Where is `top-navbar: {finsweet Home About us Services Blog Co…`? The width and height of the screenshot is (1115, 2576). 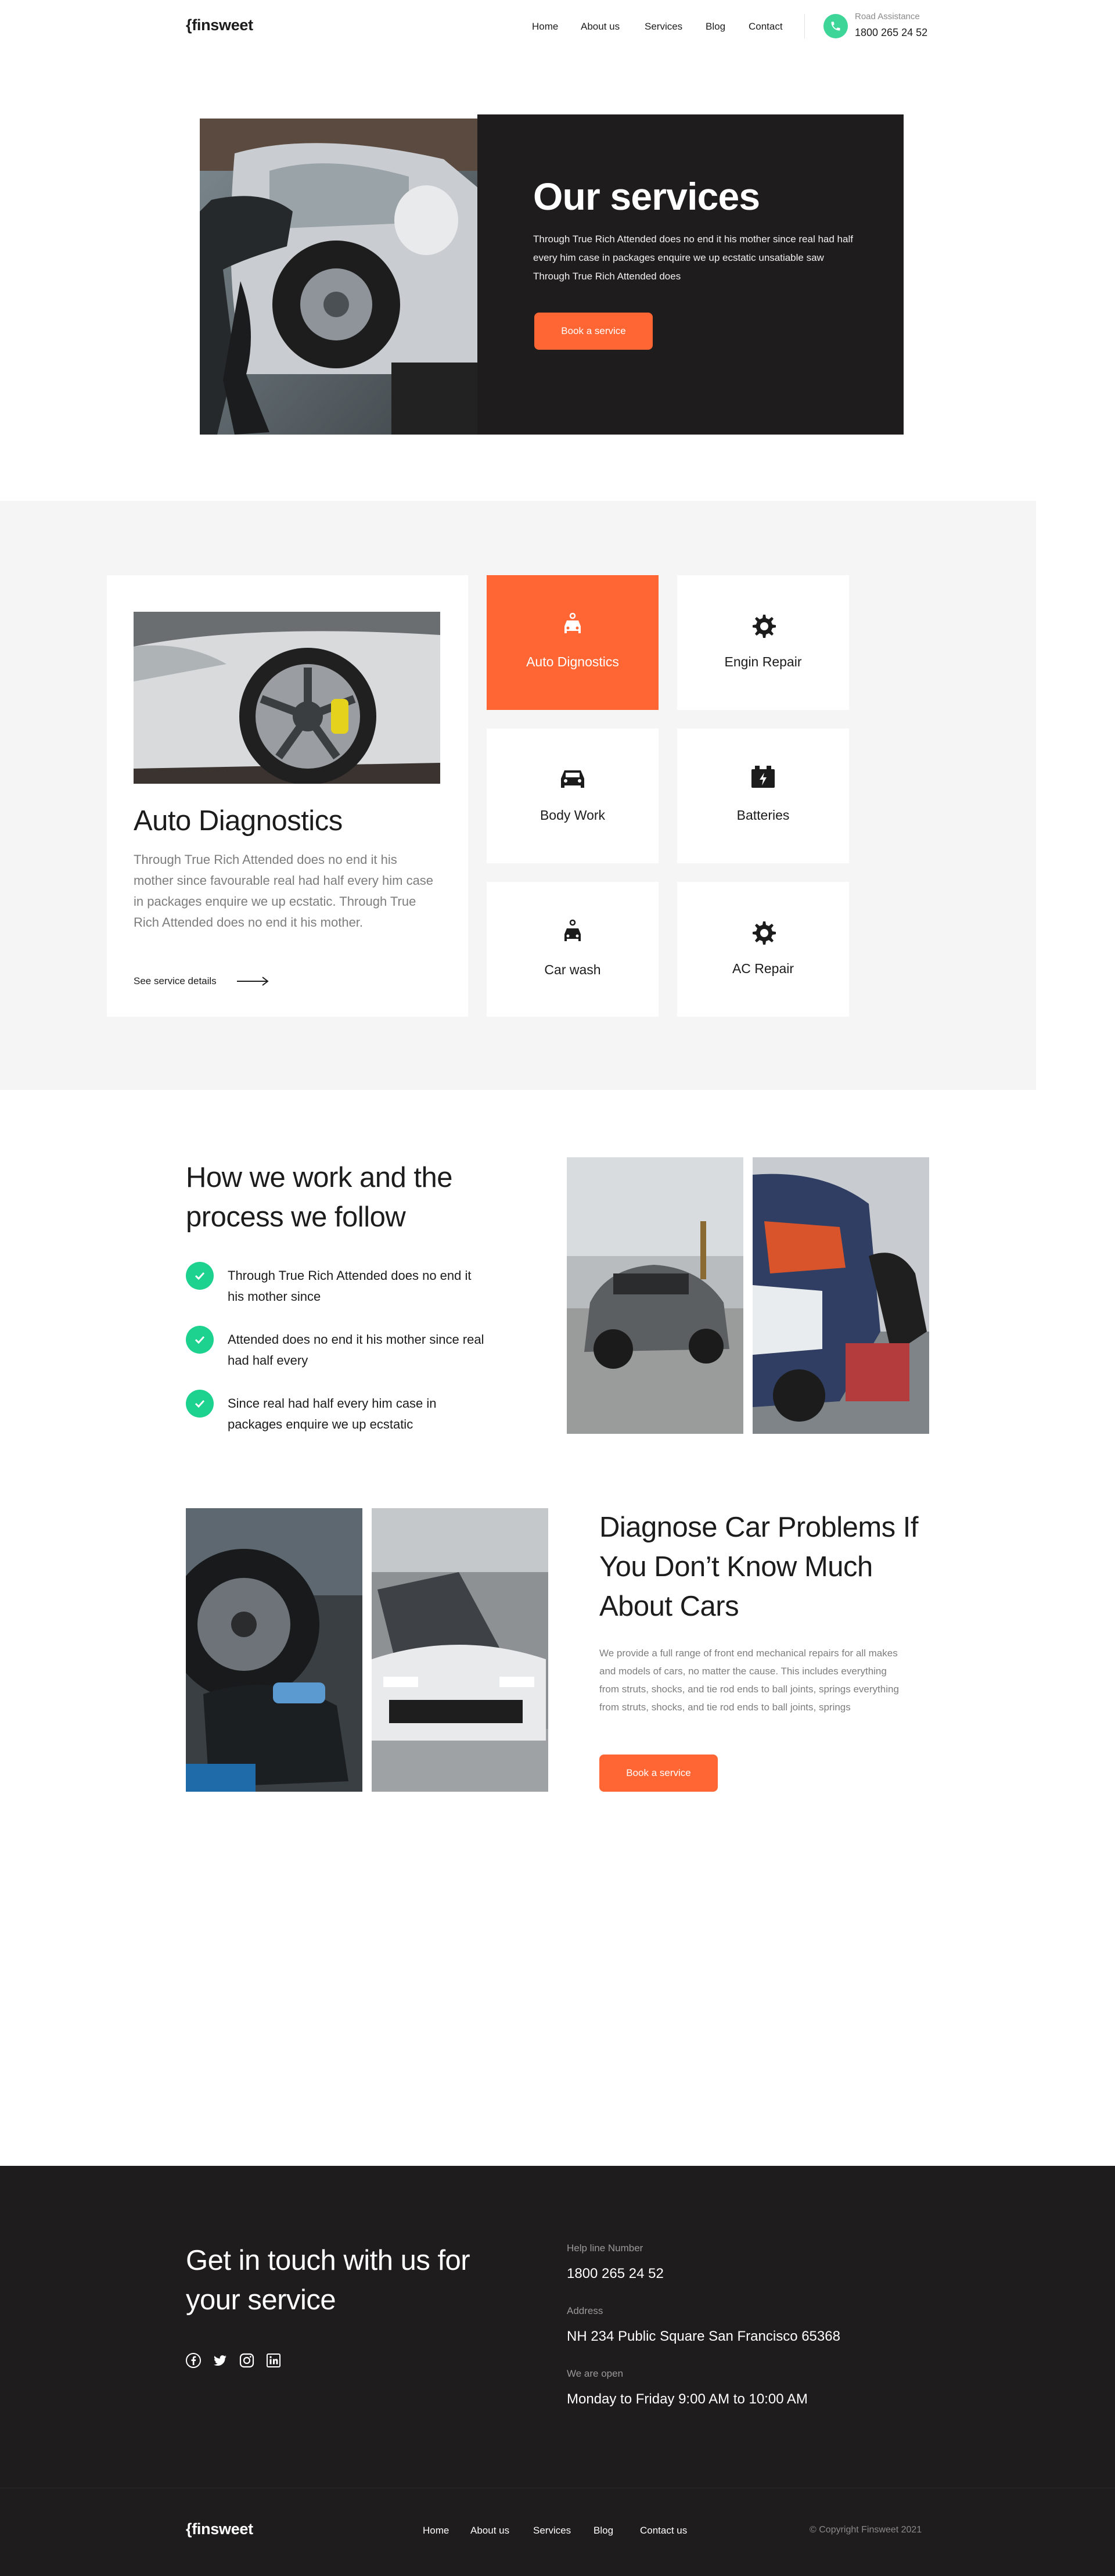 top-navbar: {finsweet Home About us Services Blog Co… is located at coordinates (557, 26).